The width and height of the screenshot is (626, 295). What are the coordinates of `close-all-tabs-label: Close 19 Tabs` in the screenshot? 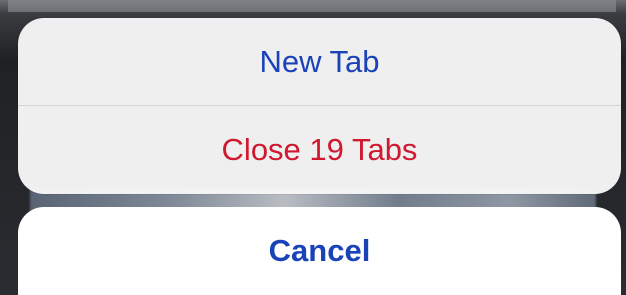 It's located at (319, 149).